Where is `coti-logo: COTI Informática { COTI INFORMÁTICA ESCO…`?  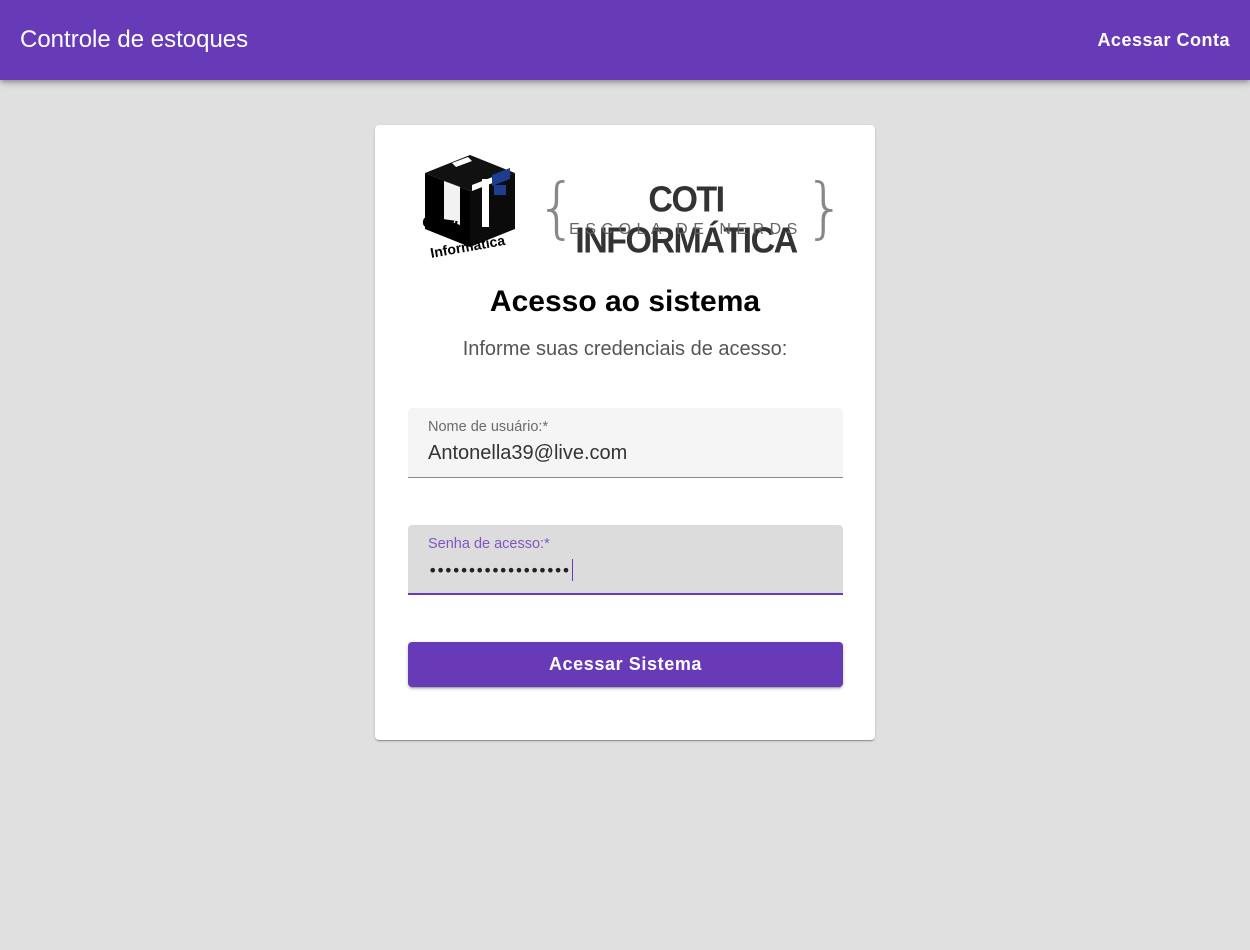
coti-logo: COTI Informática { COTI INFORMÁTICA ESCO… is located at coordinates (633, 210).